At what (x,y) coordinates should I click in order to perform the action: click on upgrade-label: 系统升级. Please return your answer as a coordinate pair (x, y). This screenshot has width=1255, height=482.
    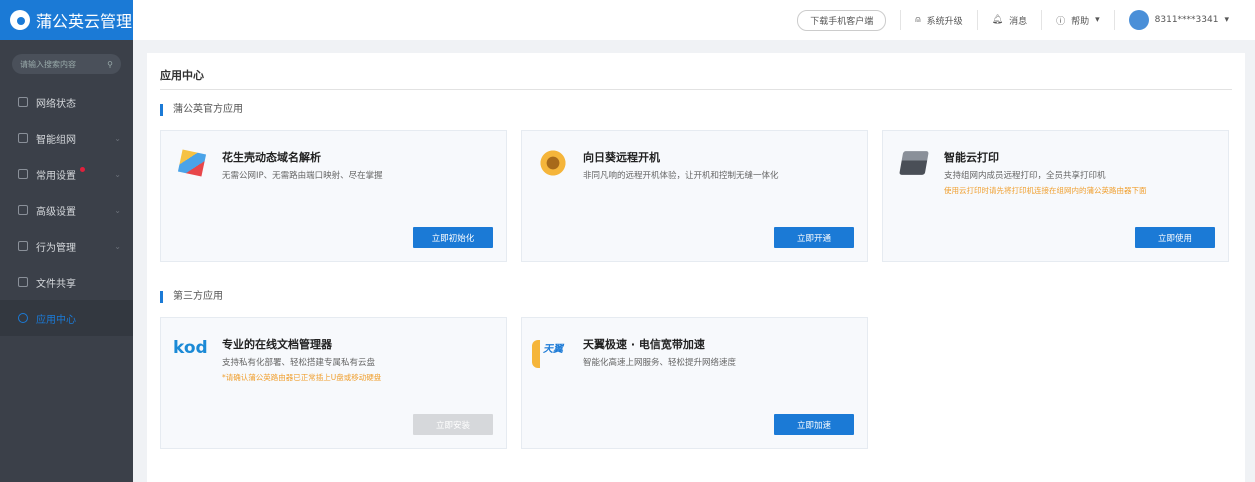
    Looking at the image, I should click on (944, 21).